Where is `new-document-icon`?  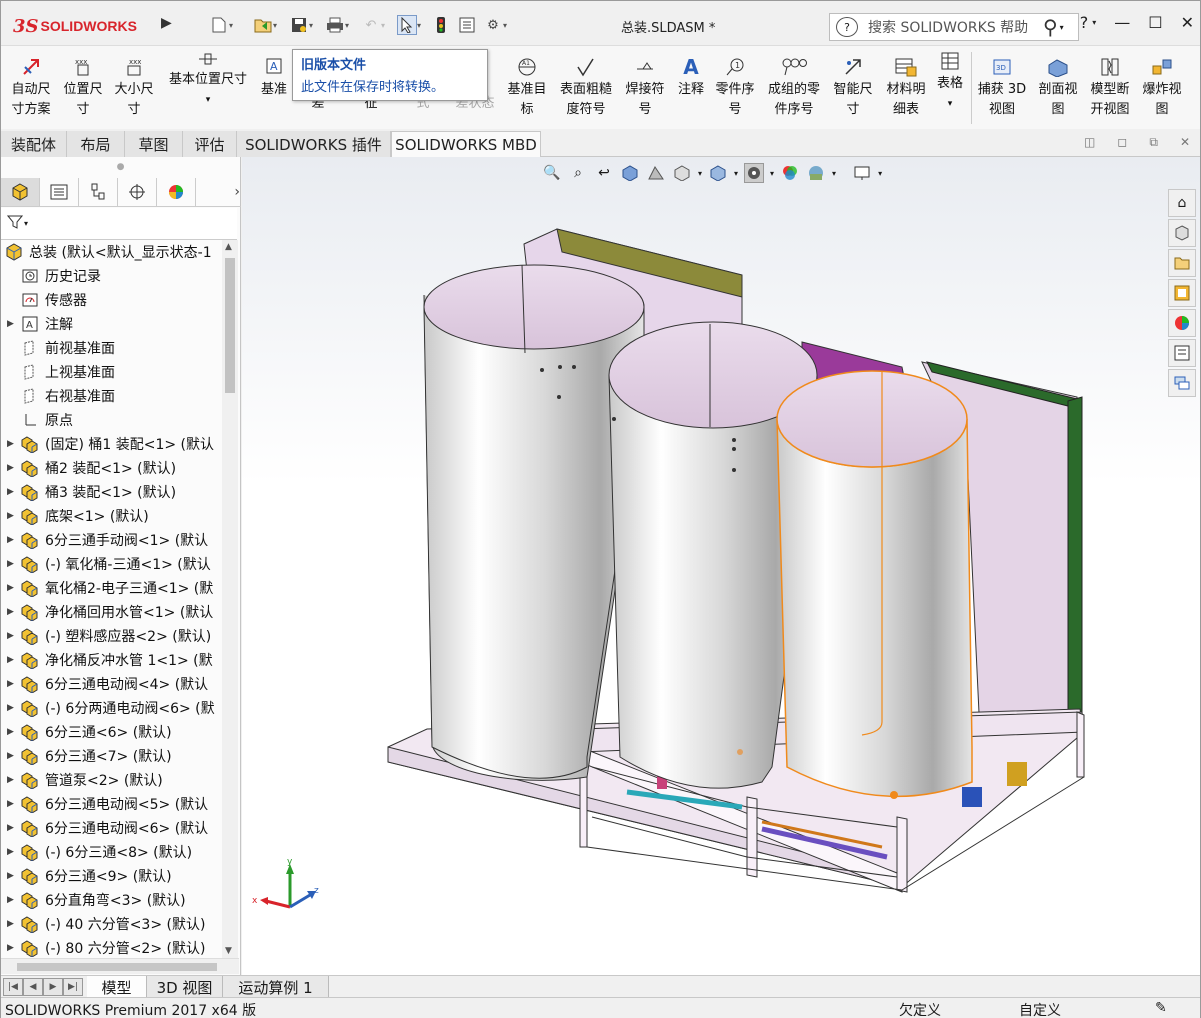
new-document-icon is located at coordinates (219, 25).